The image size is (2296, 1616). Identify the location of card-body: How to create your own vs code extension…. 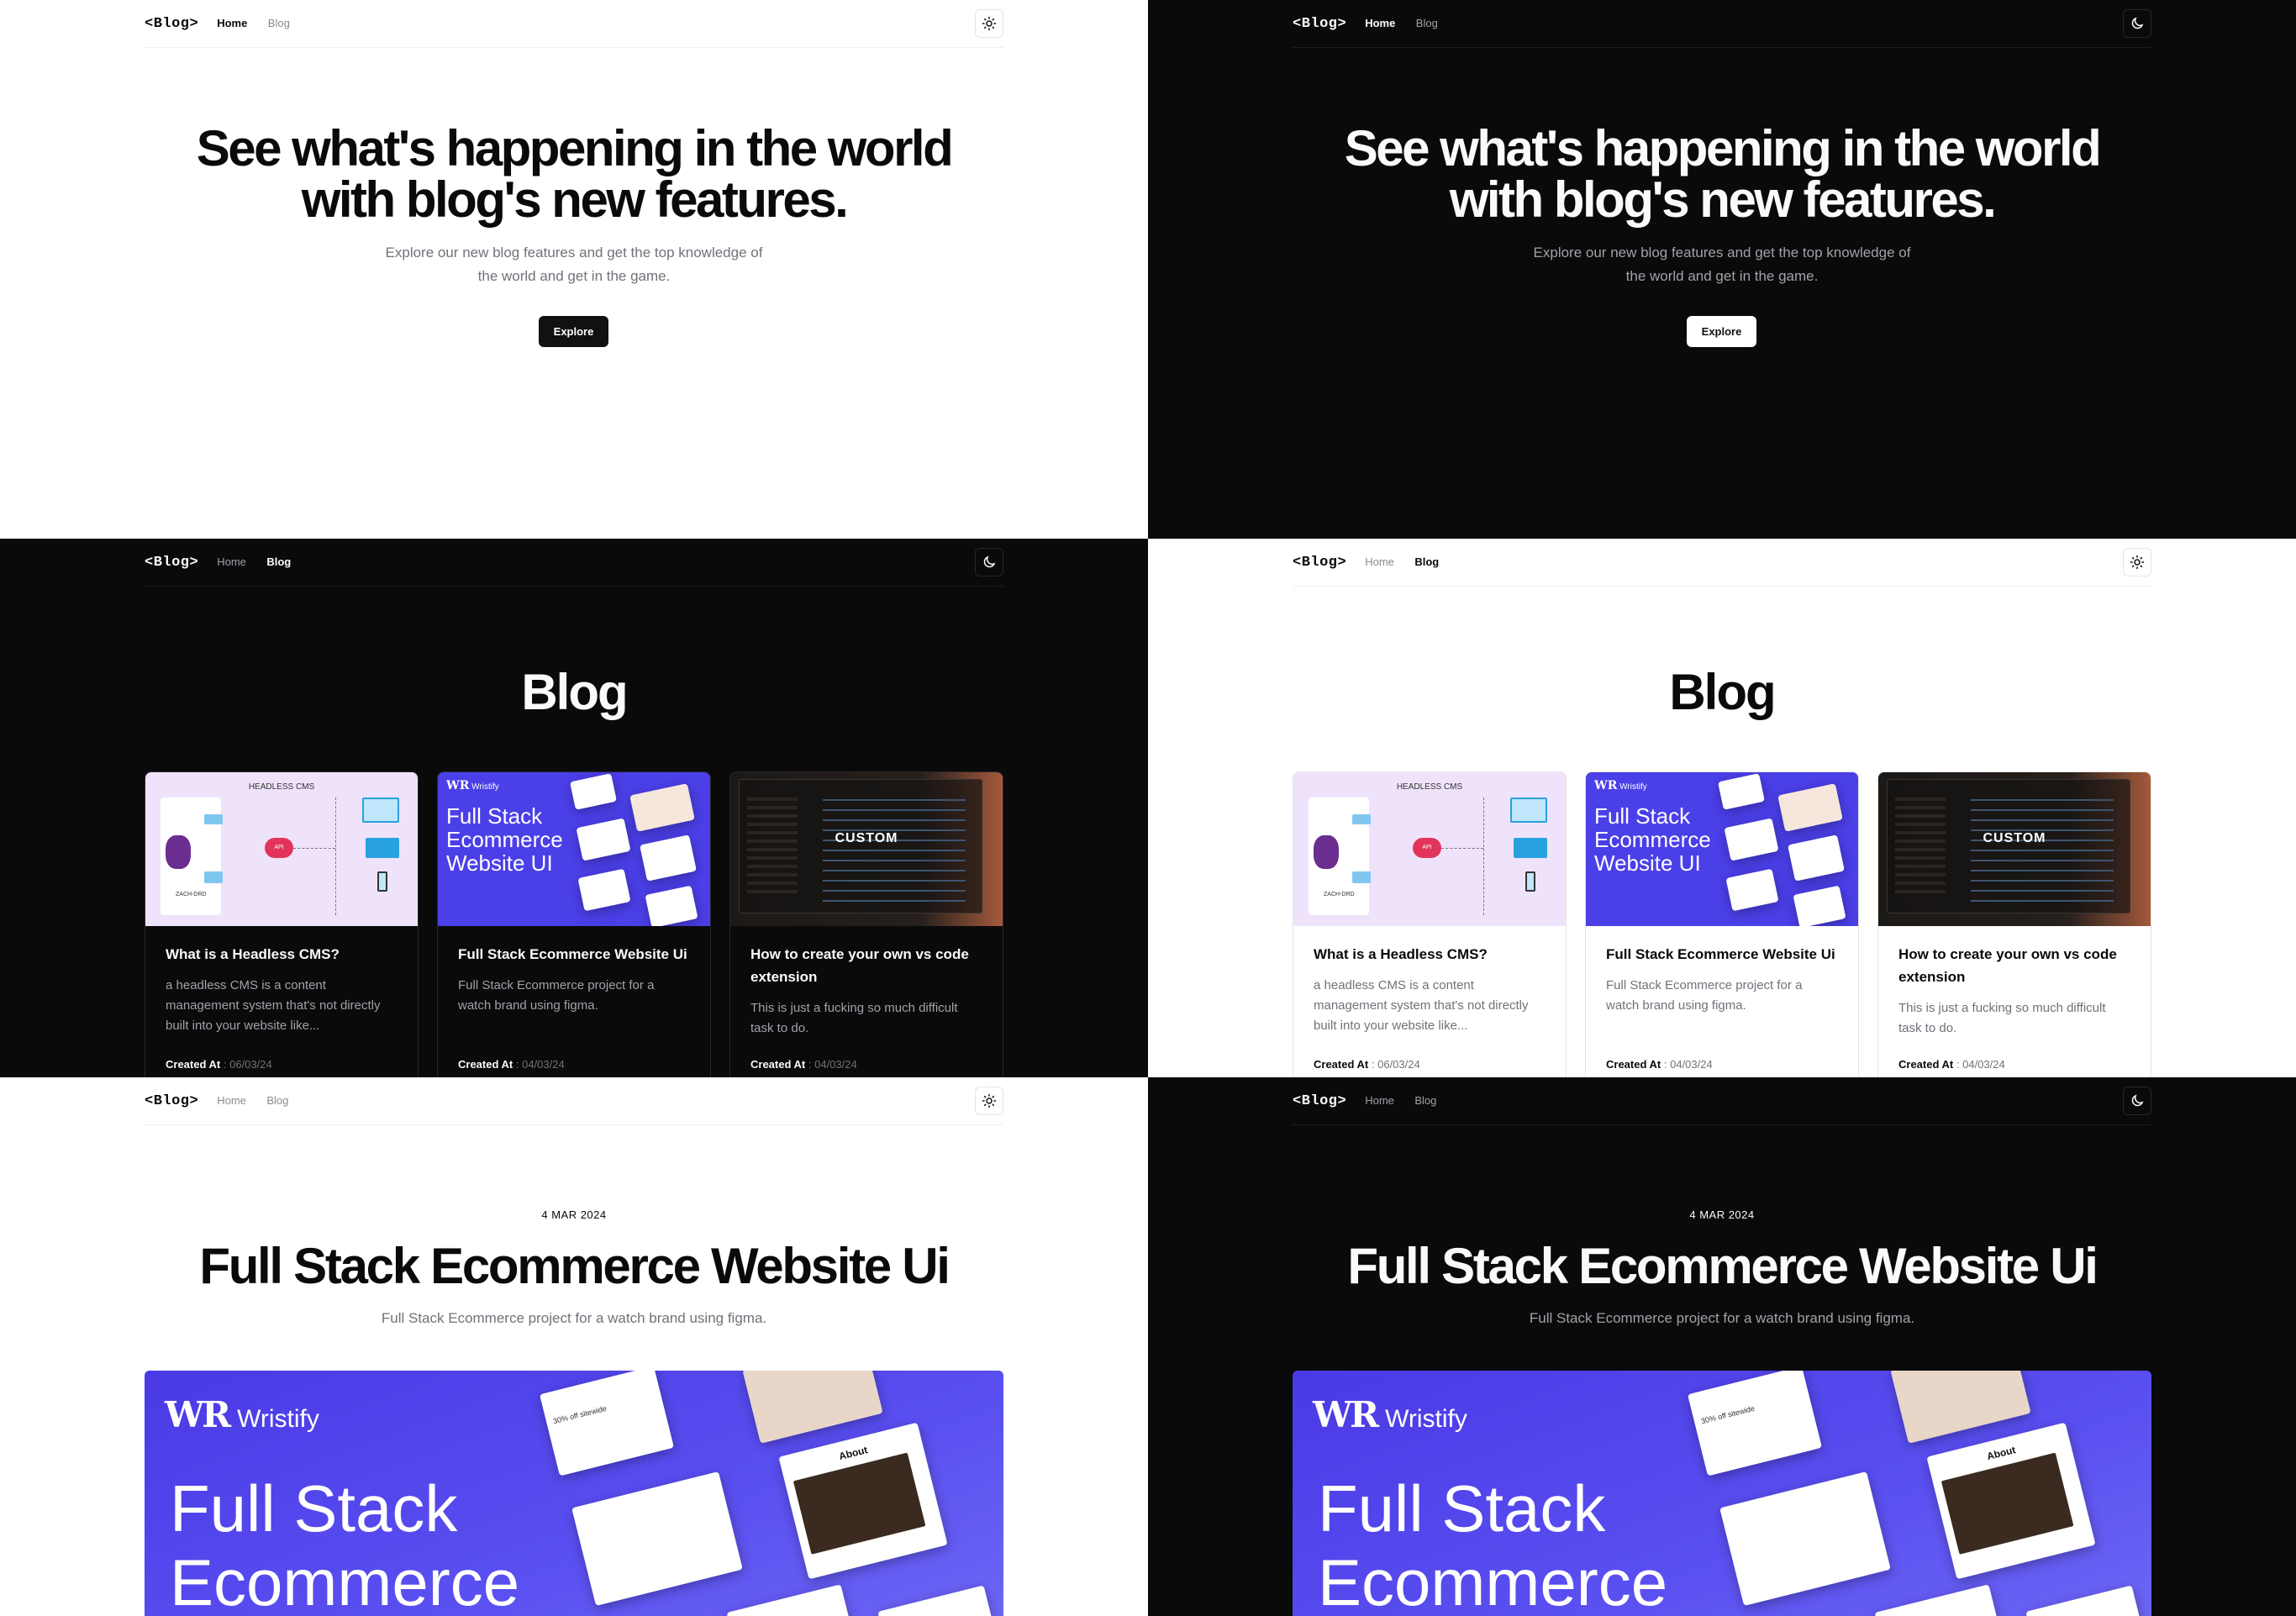
(2015, 982).